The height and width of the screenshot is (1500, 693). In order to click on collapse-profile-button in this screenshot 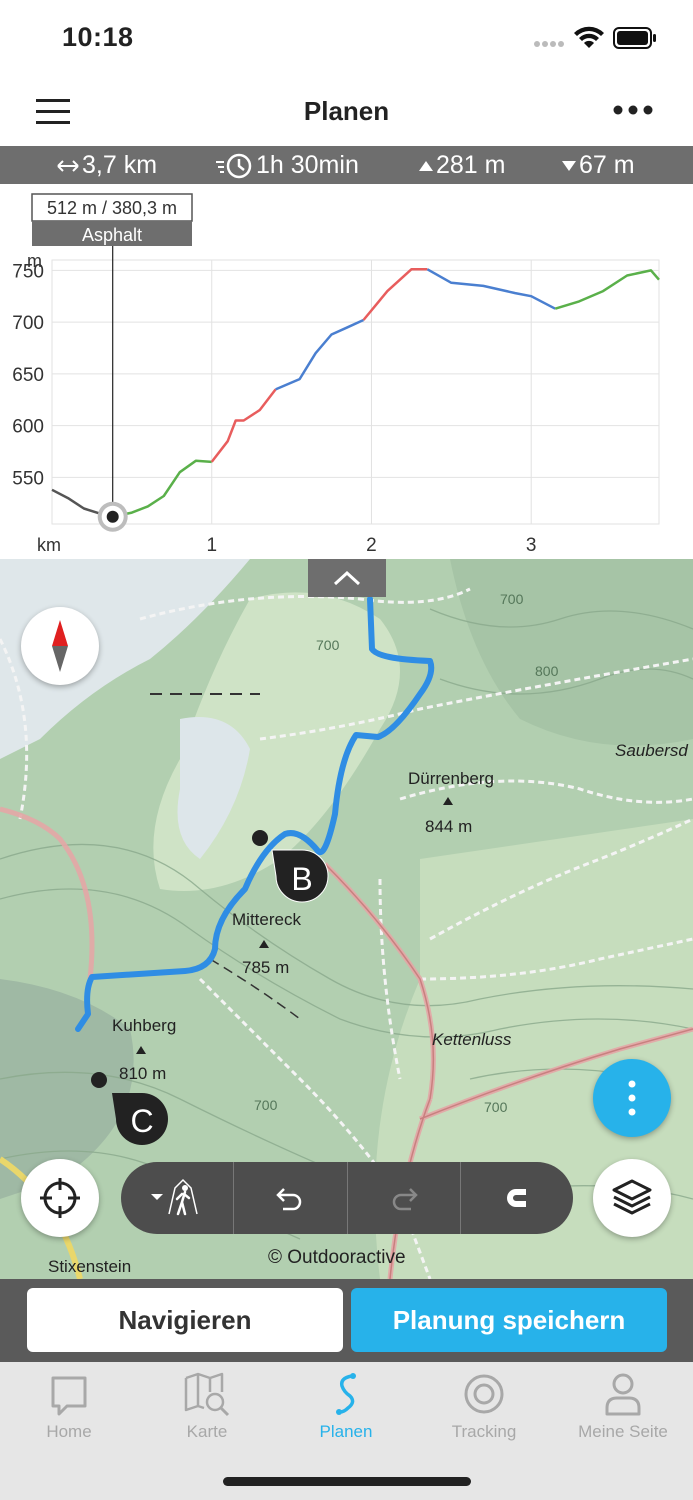, I will do `click(347, 578)`.